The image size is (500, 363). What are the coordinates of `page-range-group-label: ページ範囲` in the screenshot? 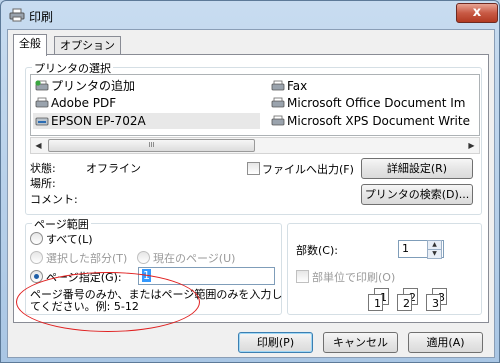 It's located at (61, 224).